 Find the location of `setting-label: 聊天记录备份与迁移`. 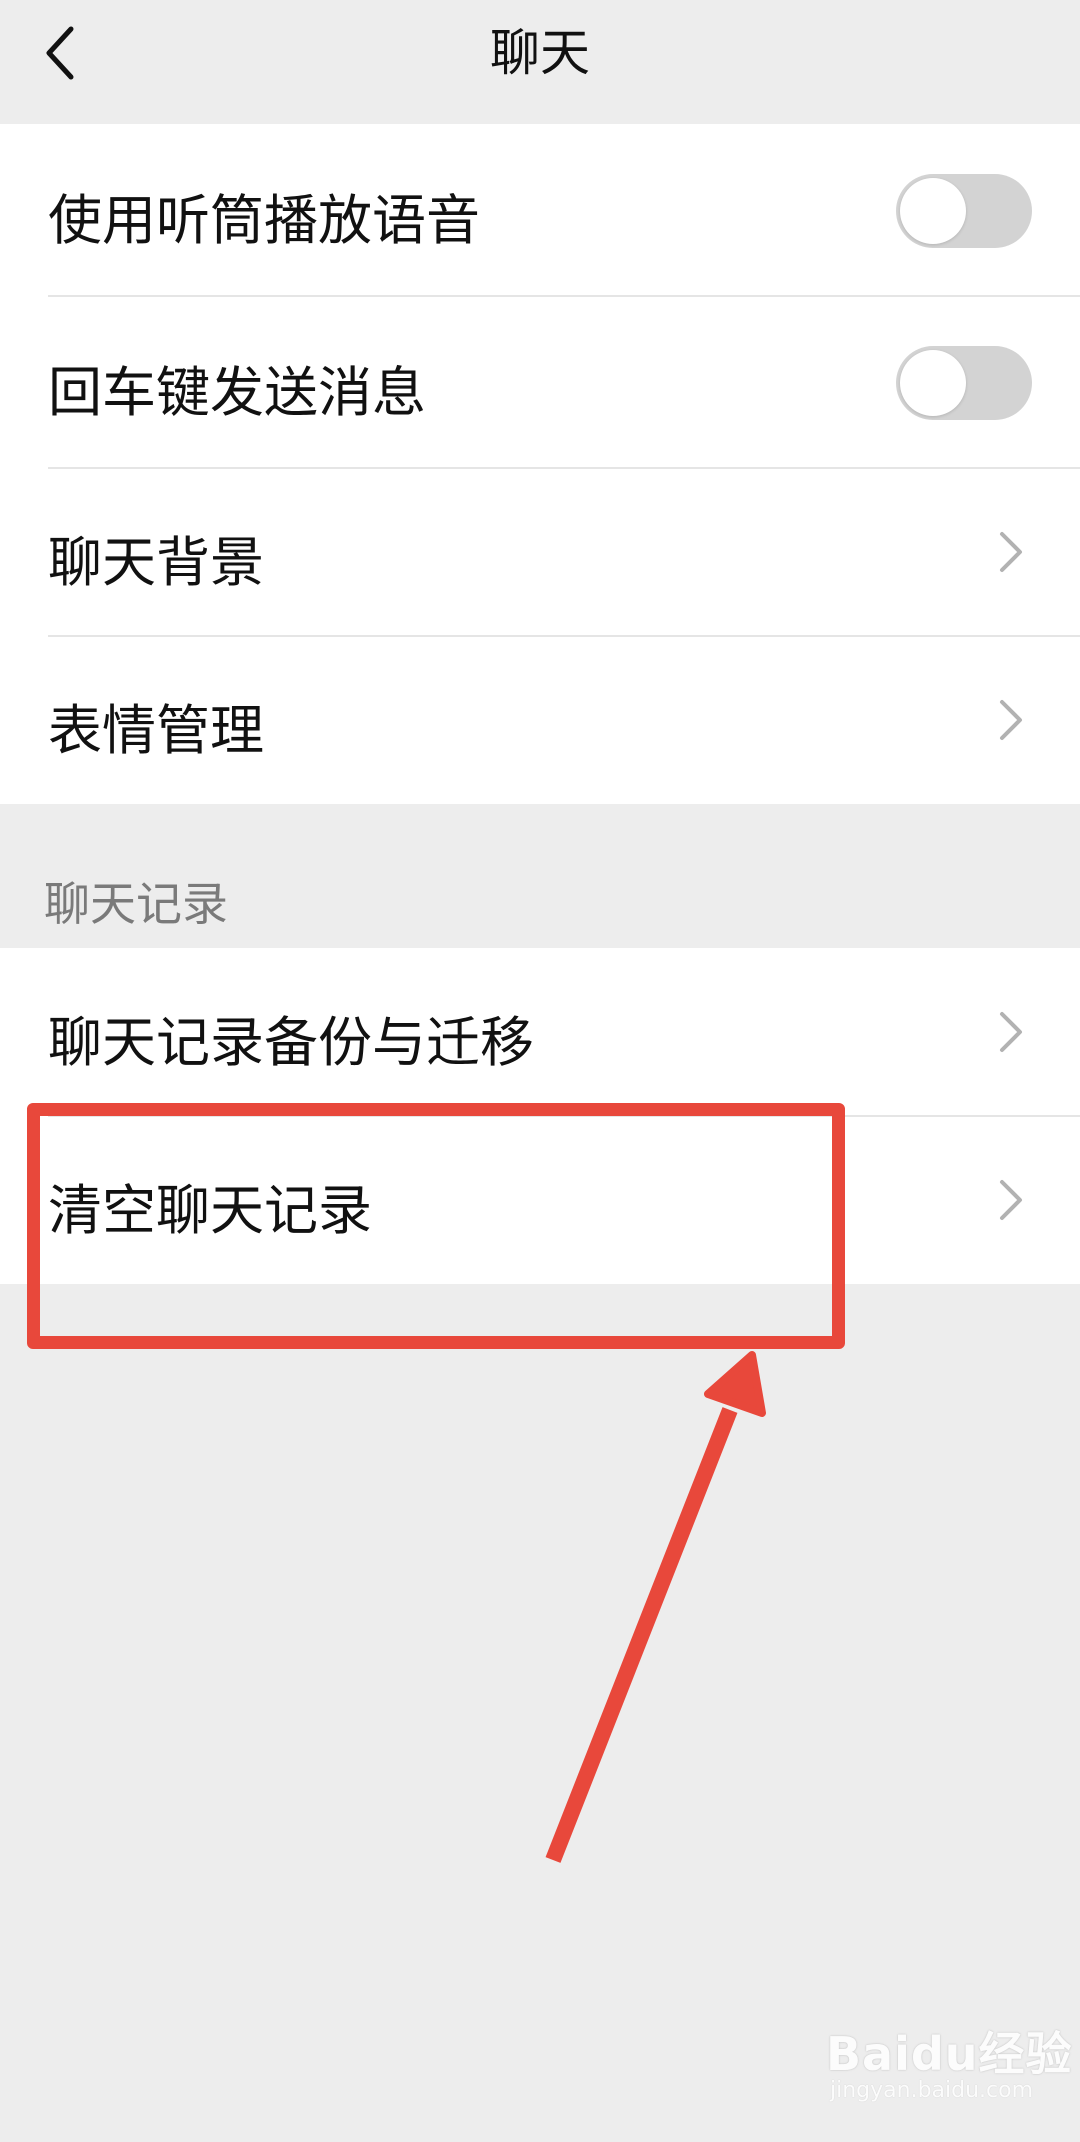

setting-label: 聊天记录备份与迁移 is located at coordinates (291, 1042).